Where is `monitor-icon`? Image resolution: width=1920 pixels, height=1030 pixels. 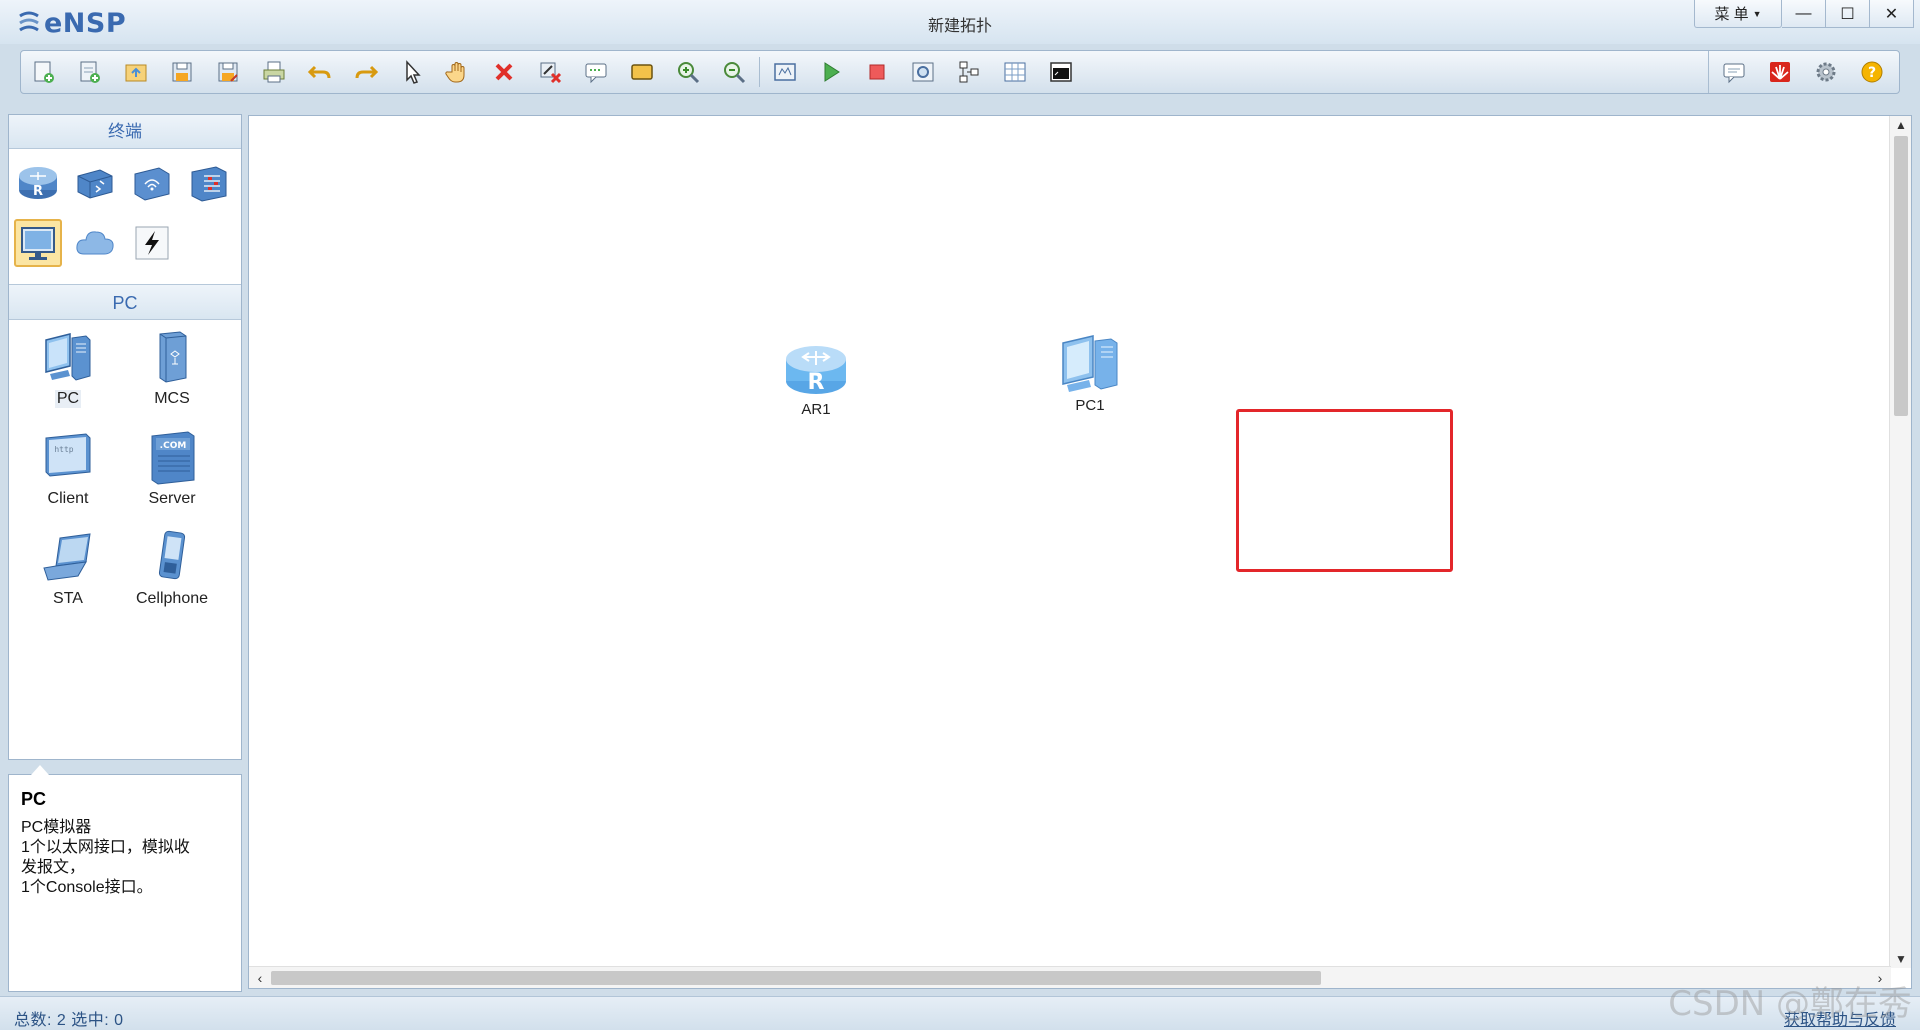
monitor-icon is located at coordinates (38, 243).